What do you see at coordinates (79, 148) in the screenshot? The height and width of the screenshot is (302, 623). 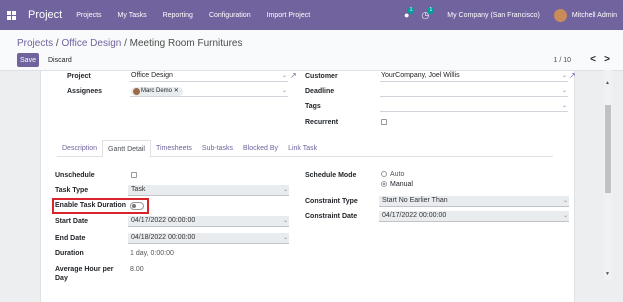 I see `tab-description: Description` at bounding box center [79, 148].